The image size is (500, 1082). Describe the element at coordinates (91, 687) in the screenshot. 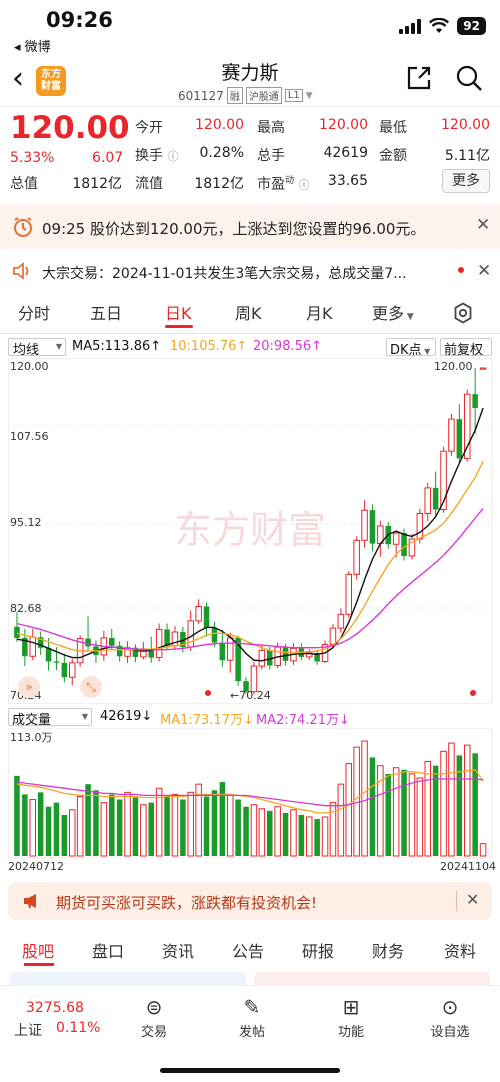

I see `fullscreen-icon: ⤡` at that location.